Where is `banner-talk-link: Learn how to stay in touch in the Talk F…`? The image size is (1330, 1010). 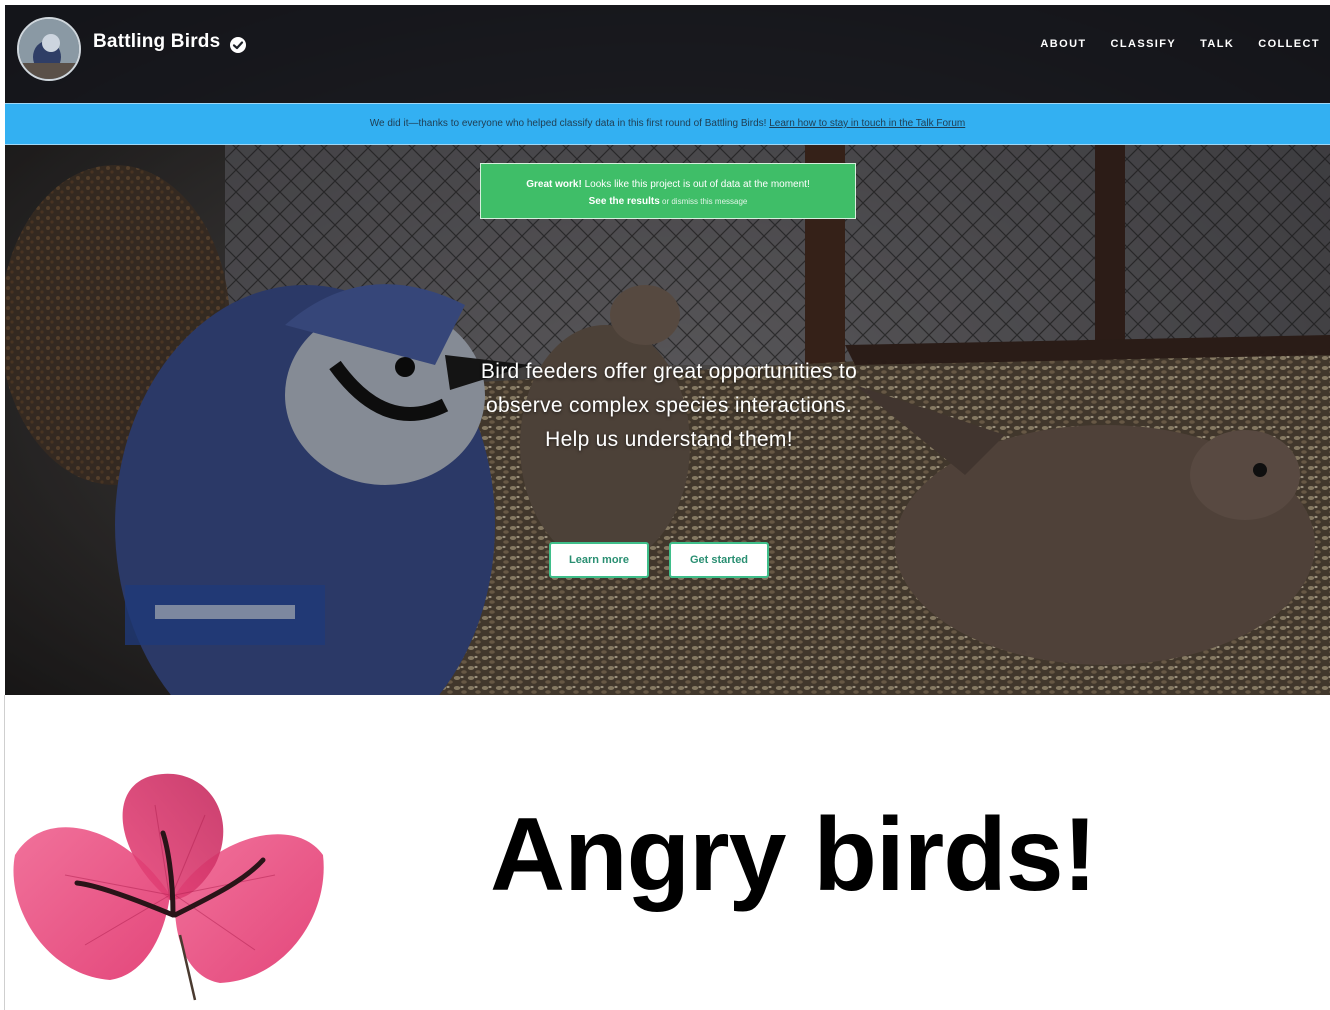
banner-talk-link: Learn how to stay in touch in the Talk F… is located at coordinates (867, 123).